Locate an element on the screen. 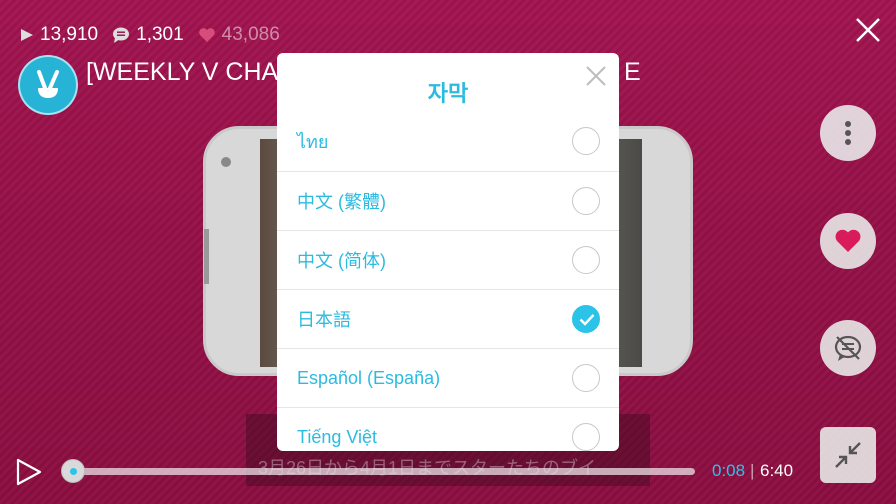 Image resolution: width=896 pixels, height=504 pixels. seek-bar is located at coordinates (382, 471).